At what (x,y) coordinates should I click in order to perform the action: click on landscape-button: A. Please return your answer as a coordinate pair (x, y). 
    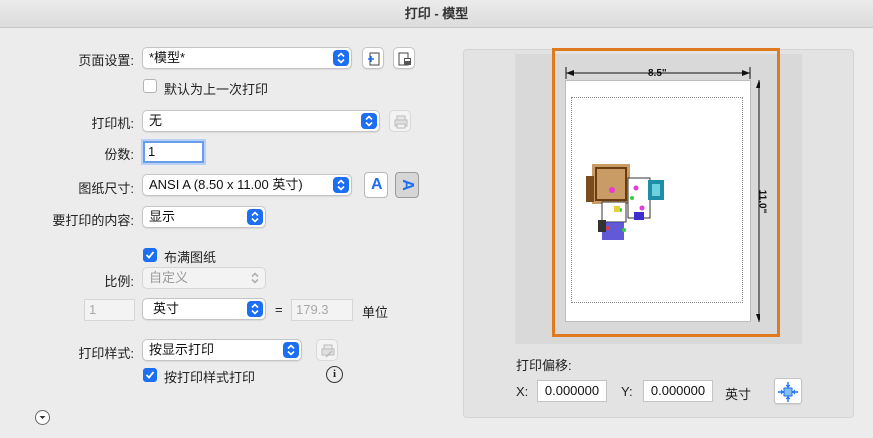
    Looking at the image, I should click on (407, 185).